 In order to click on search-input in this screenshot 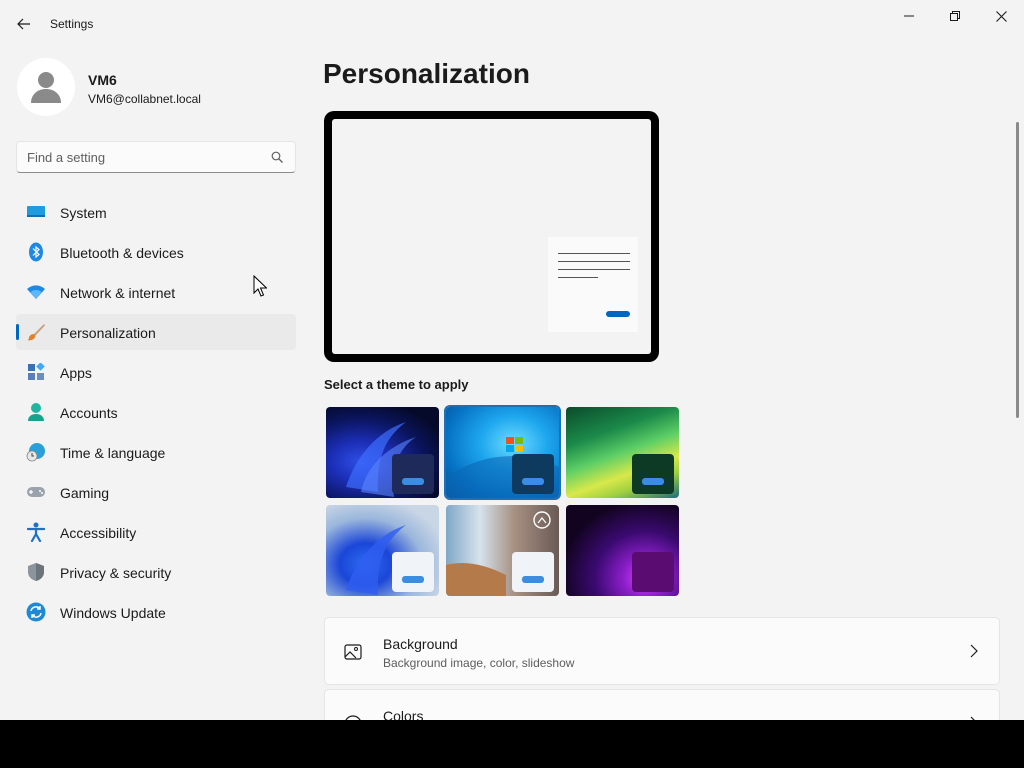, I will do `click(142, 157)`.